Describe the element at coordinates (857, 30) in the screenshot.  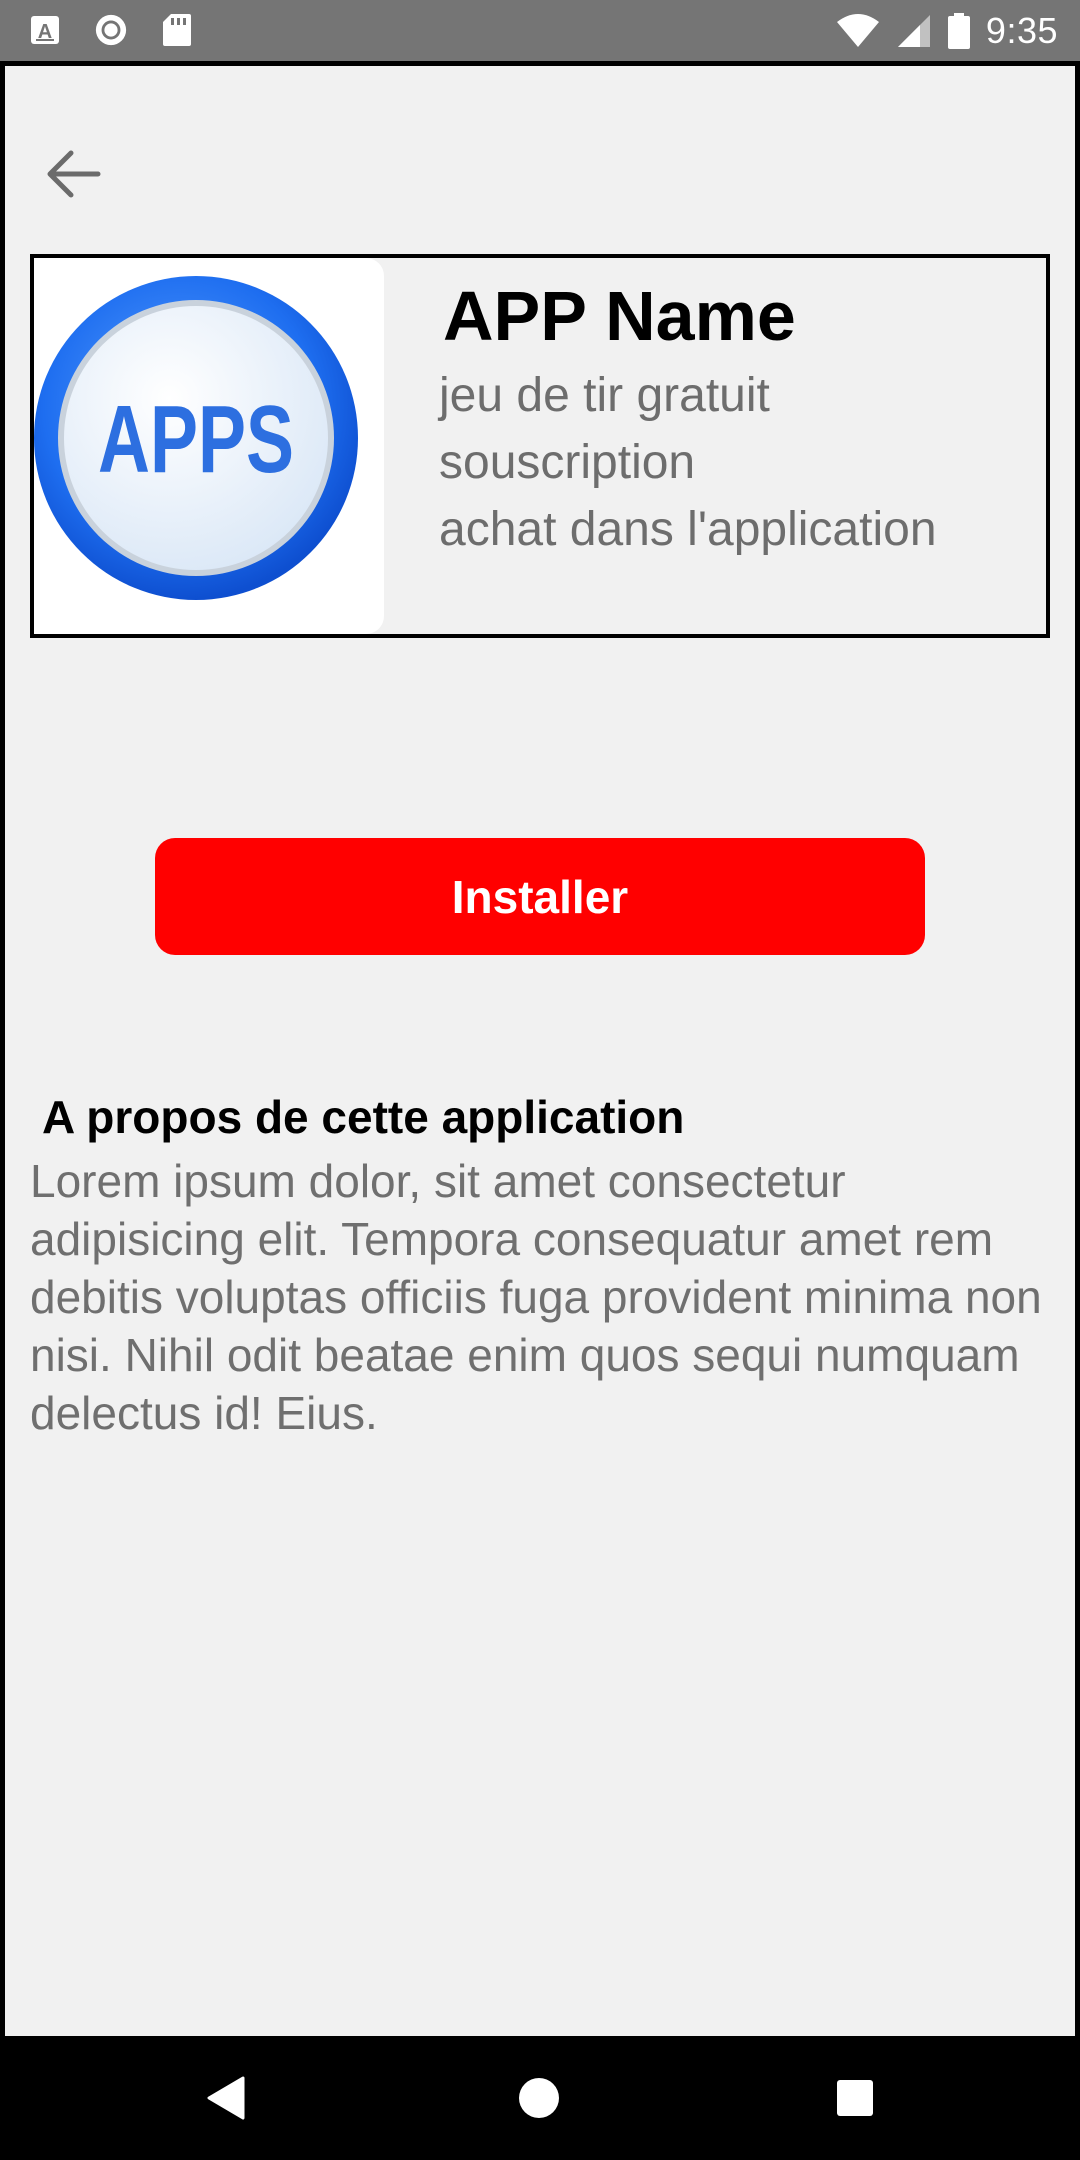
I see `wifi-icon` at that location.